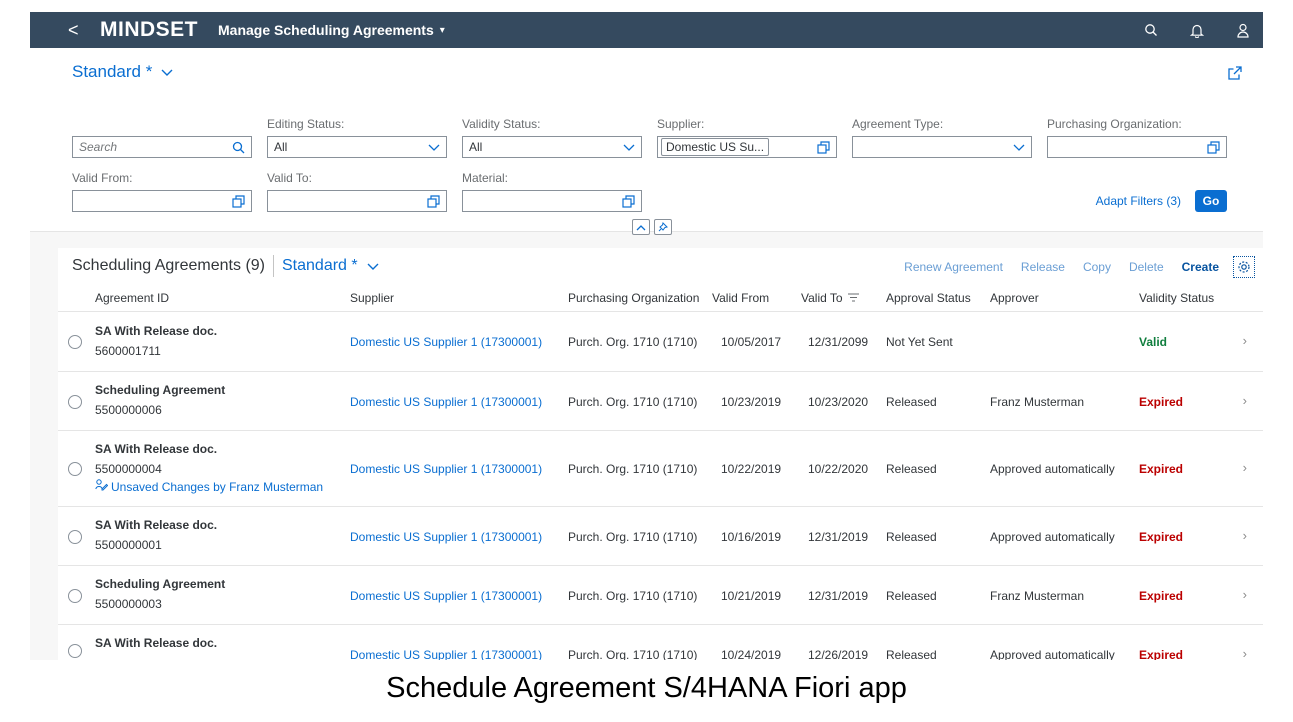 The image size is (1293, 722). Describe the element at coordinates (168, 265) in the screenshot. I see `table-title: Scheduling Agreements (9)` at that location.